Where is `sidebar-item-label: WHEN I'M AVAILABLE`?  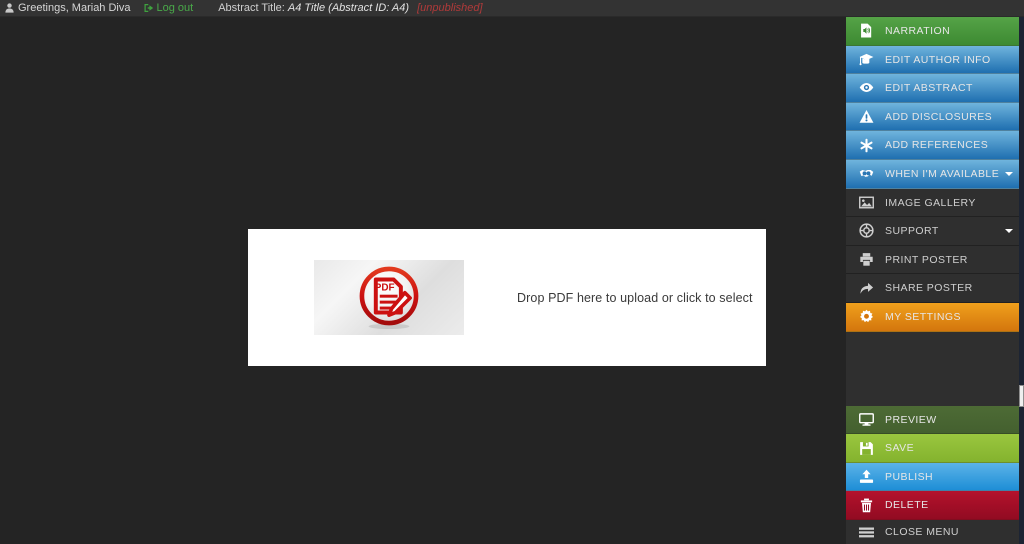
sidebar-item-label: WHEN I'M AVAILABLE is located at coordinates (942, 174).